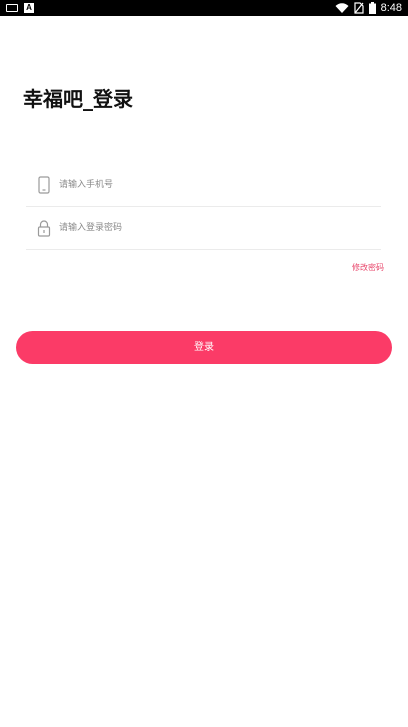 The image size is (408, 727). What do you see at coordinates (391, 8) in the screenshot?
I see `status-time: 8:48` at bounding box center [391, 8].